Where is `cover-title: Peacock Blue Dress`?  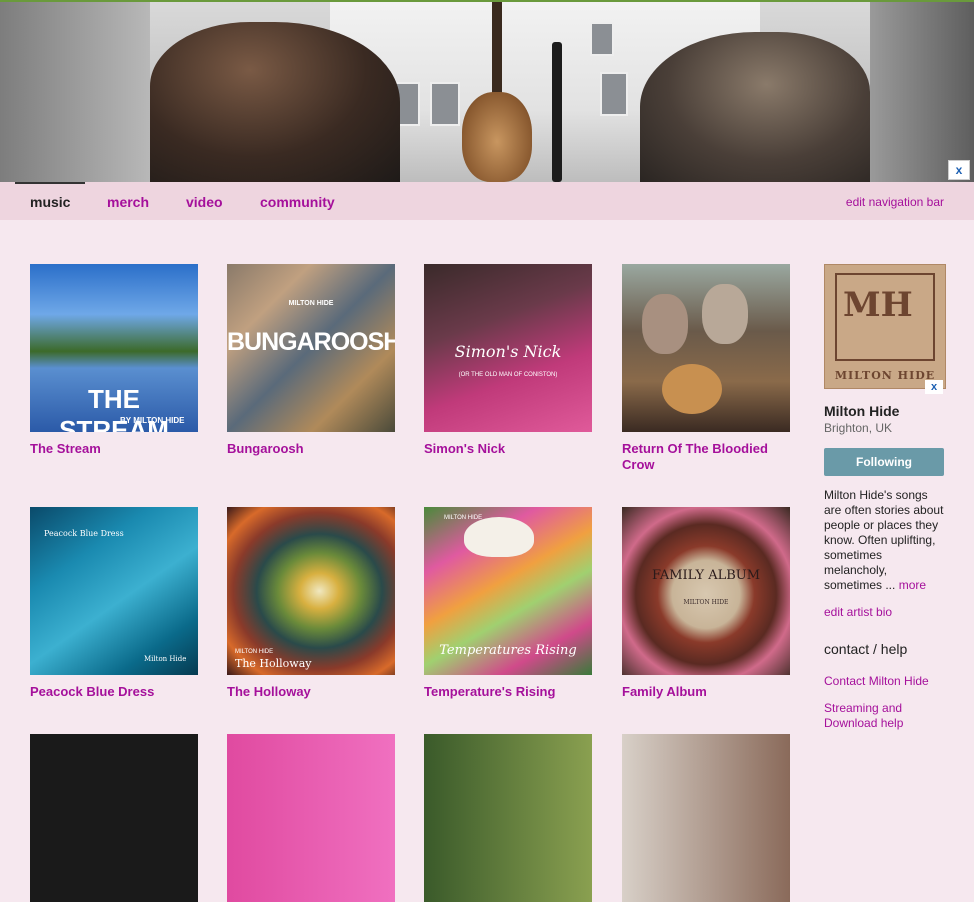 cover-title: Peacock Blue Dress is located at coordinates (84, 533).